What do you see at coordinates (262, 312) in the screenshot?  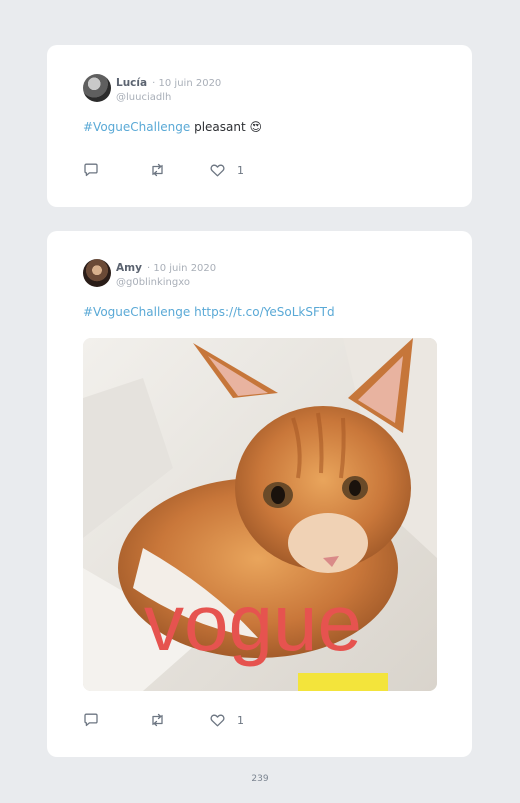 I see `tweet-url-link: https://t.co/YeSoLkSFTd` at bounding box center [262, 312].